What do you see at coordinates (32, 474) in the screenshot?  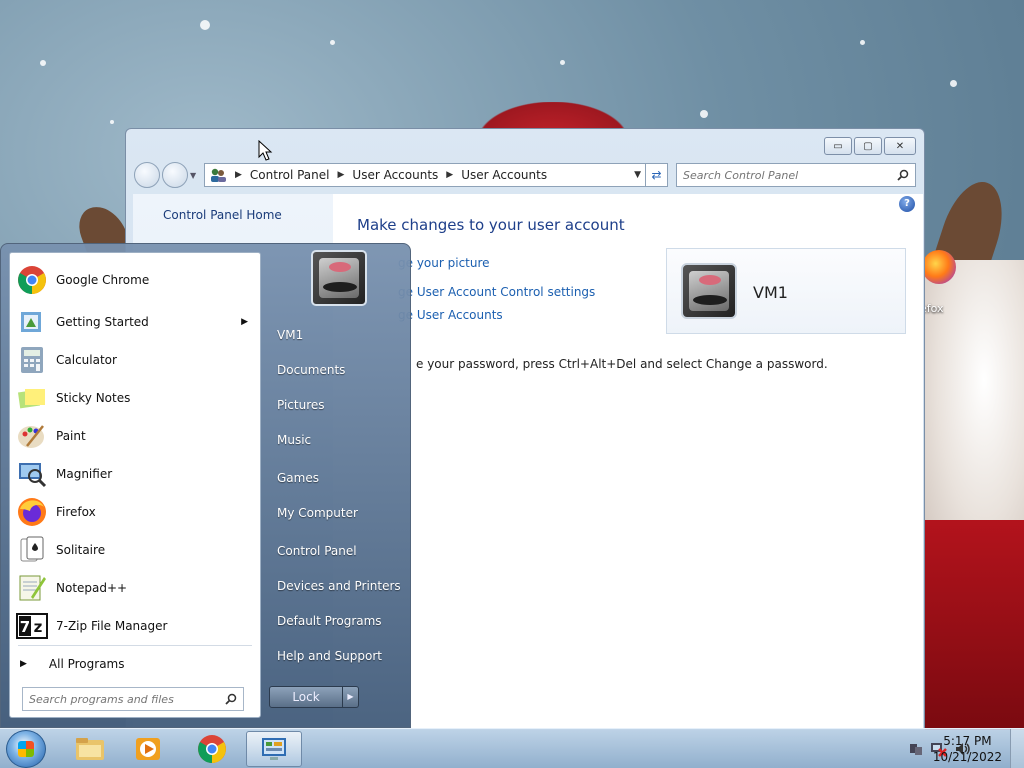 I see `magnifier-icon` at bounding box center [32, 474].